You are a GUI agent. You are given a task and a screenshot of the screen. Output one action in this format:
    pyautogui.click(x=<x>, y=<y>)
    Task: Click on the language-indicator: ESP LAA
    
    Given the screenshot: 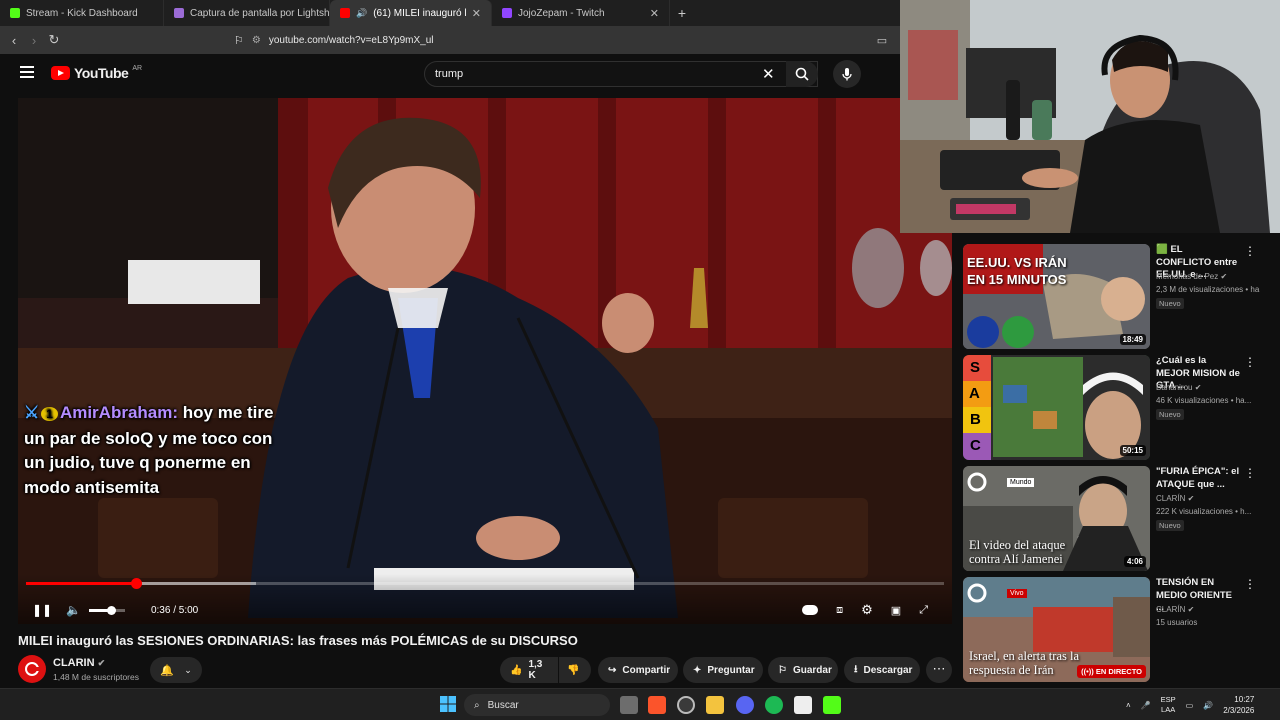 What is the action you would take?
    pyautogui.click(x=1168, y=705)
    